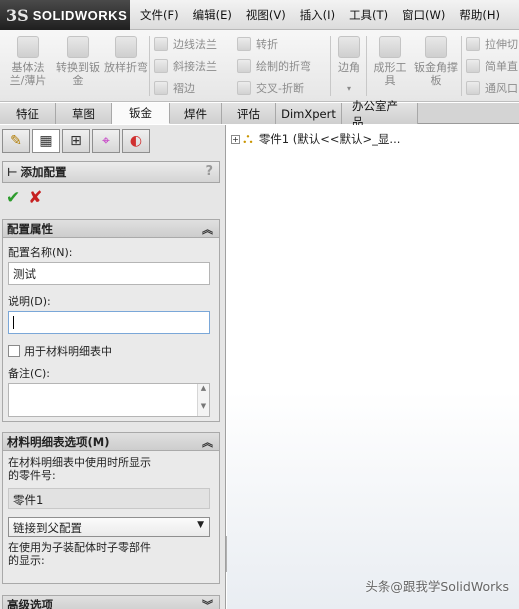 This screenshot has width=519, height=609. Describe the element at coordinates (244, 44) in the screenshot. I see `jog-icon` at that location.